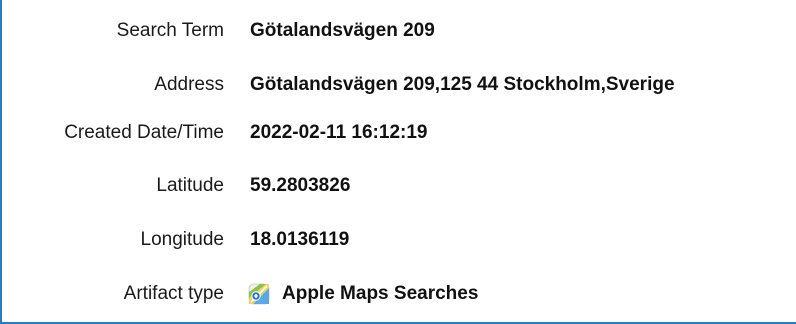 This screenshot has width=796, height=324. Describe the element at coordinates (144, 132) in the screenshot. I see `created-label: Created Date/Time` at that location.